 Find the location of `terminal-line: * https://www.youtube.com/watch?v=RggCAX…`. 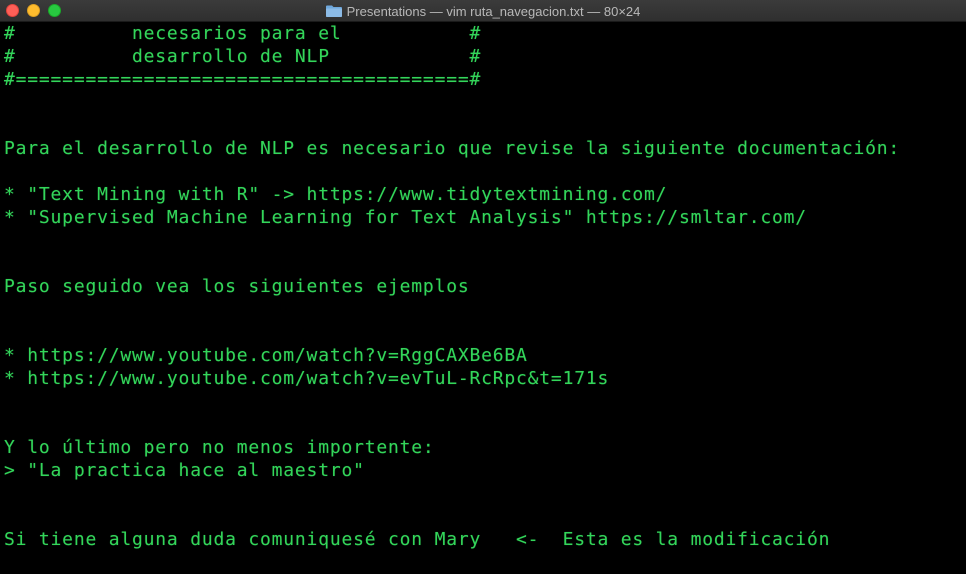

terminal-line: * https://www.youtube.com/watch?v=RggCAX… is located at coordinates (266, 355).